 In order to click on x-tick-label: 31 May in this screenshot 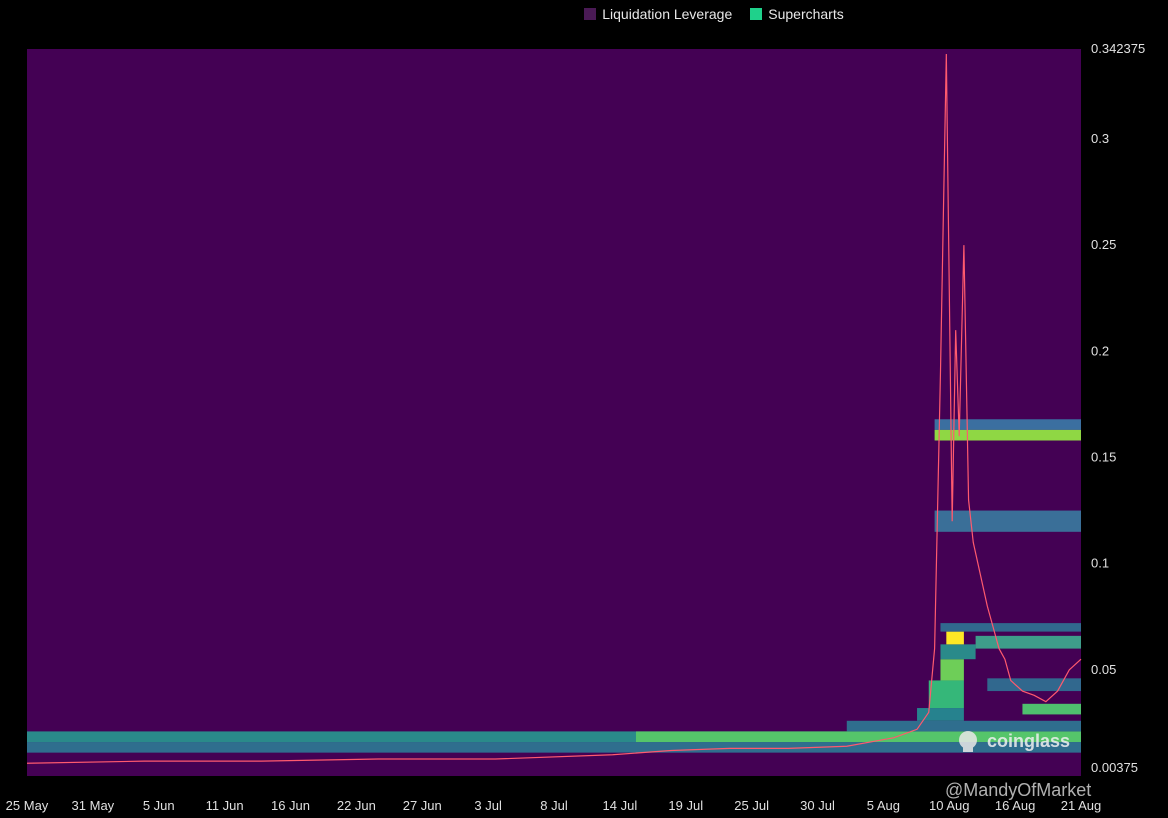, I will do `click(93, 805)`.